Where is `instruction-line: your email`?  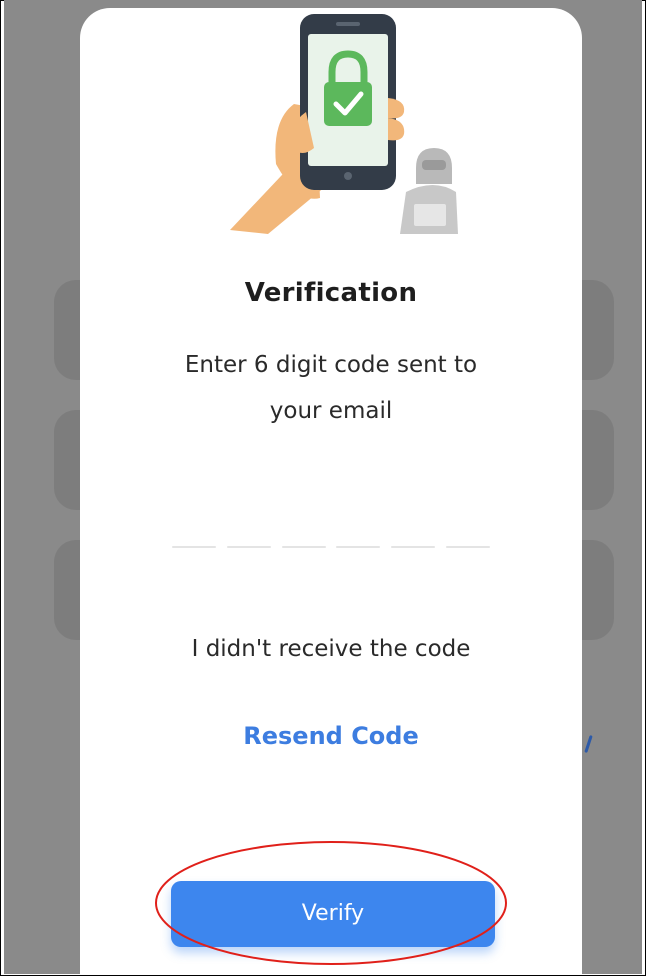 instruction-line: your email is located at coordinates (331, 411).